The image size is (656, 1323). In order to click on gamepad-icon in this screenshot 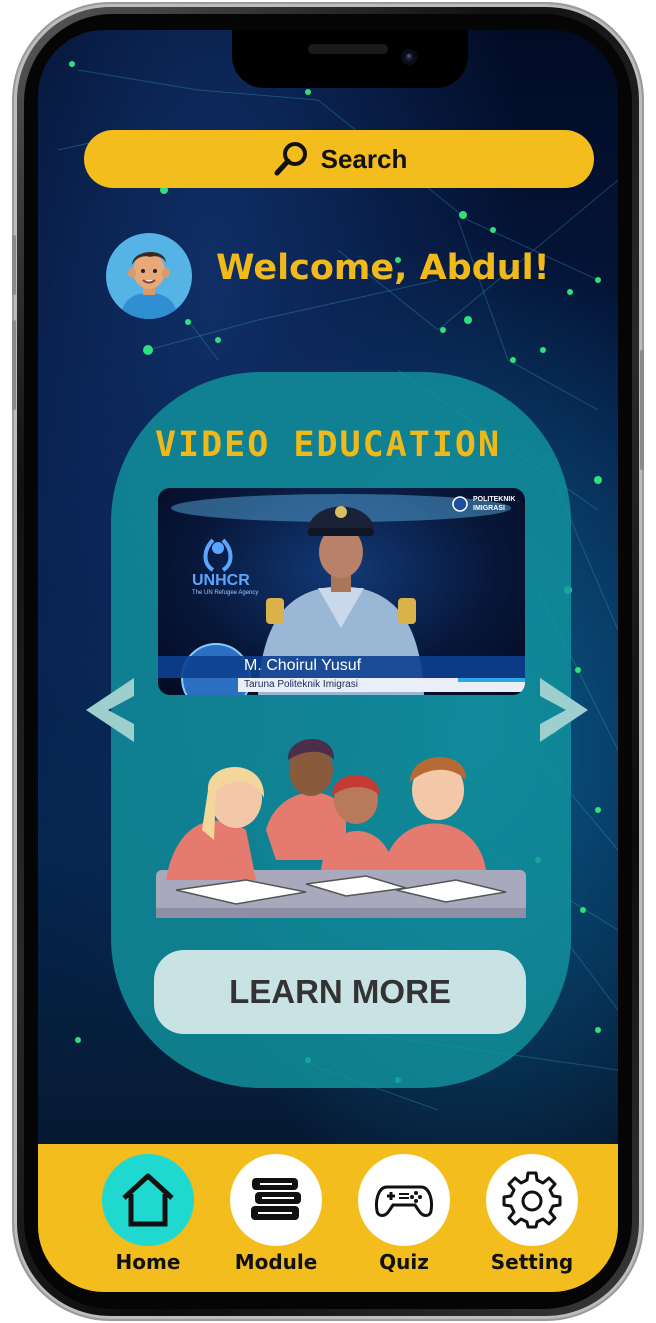, I will do `click(404, 1201)`.